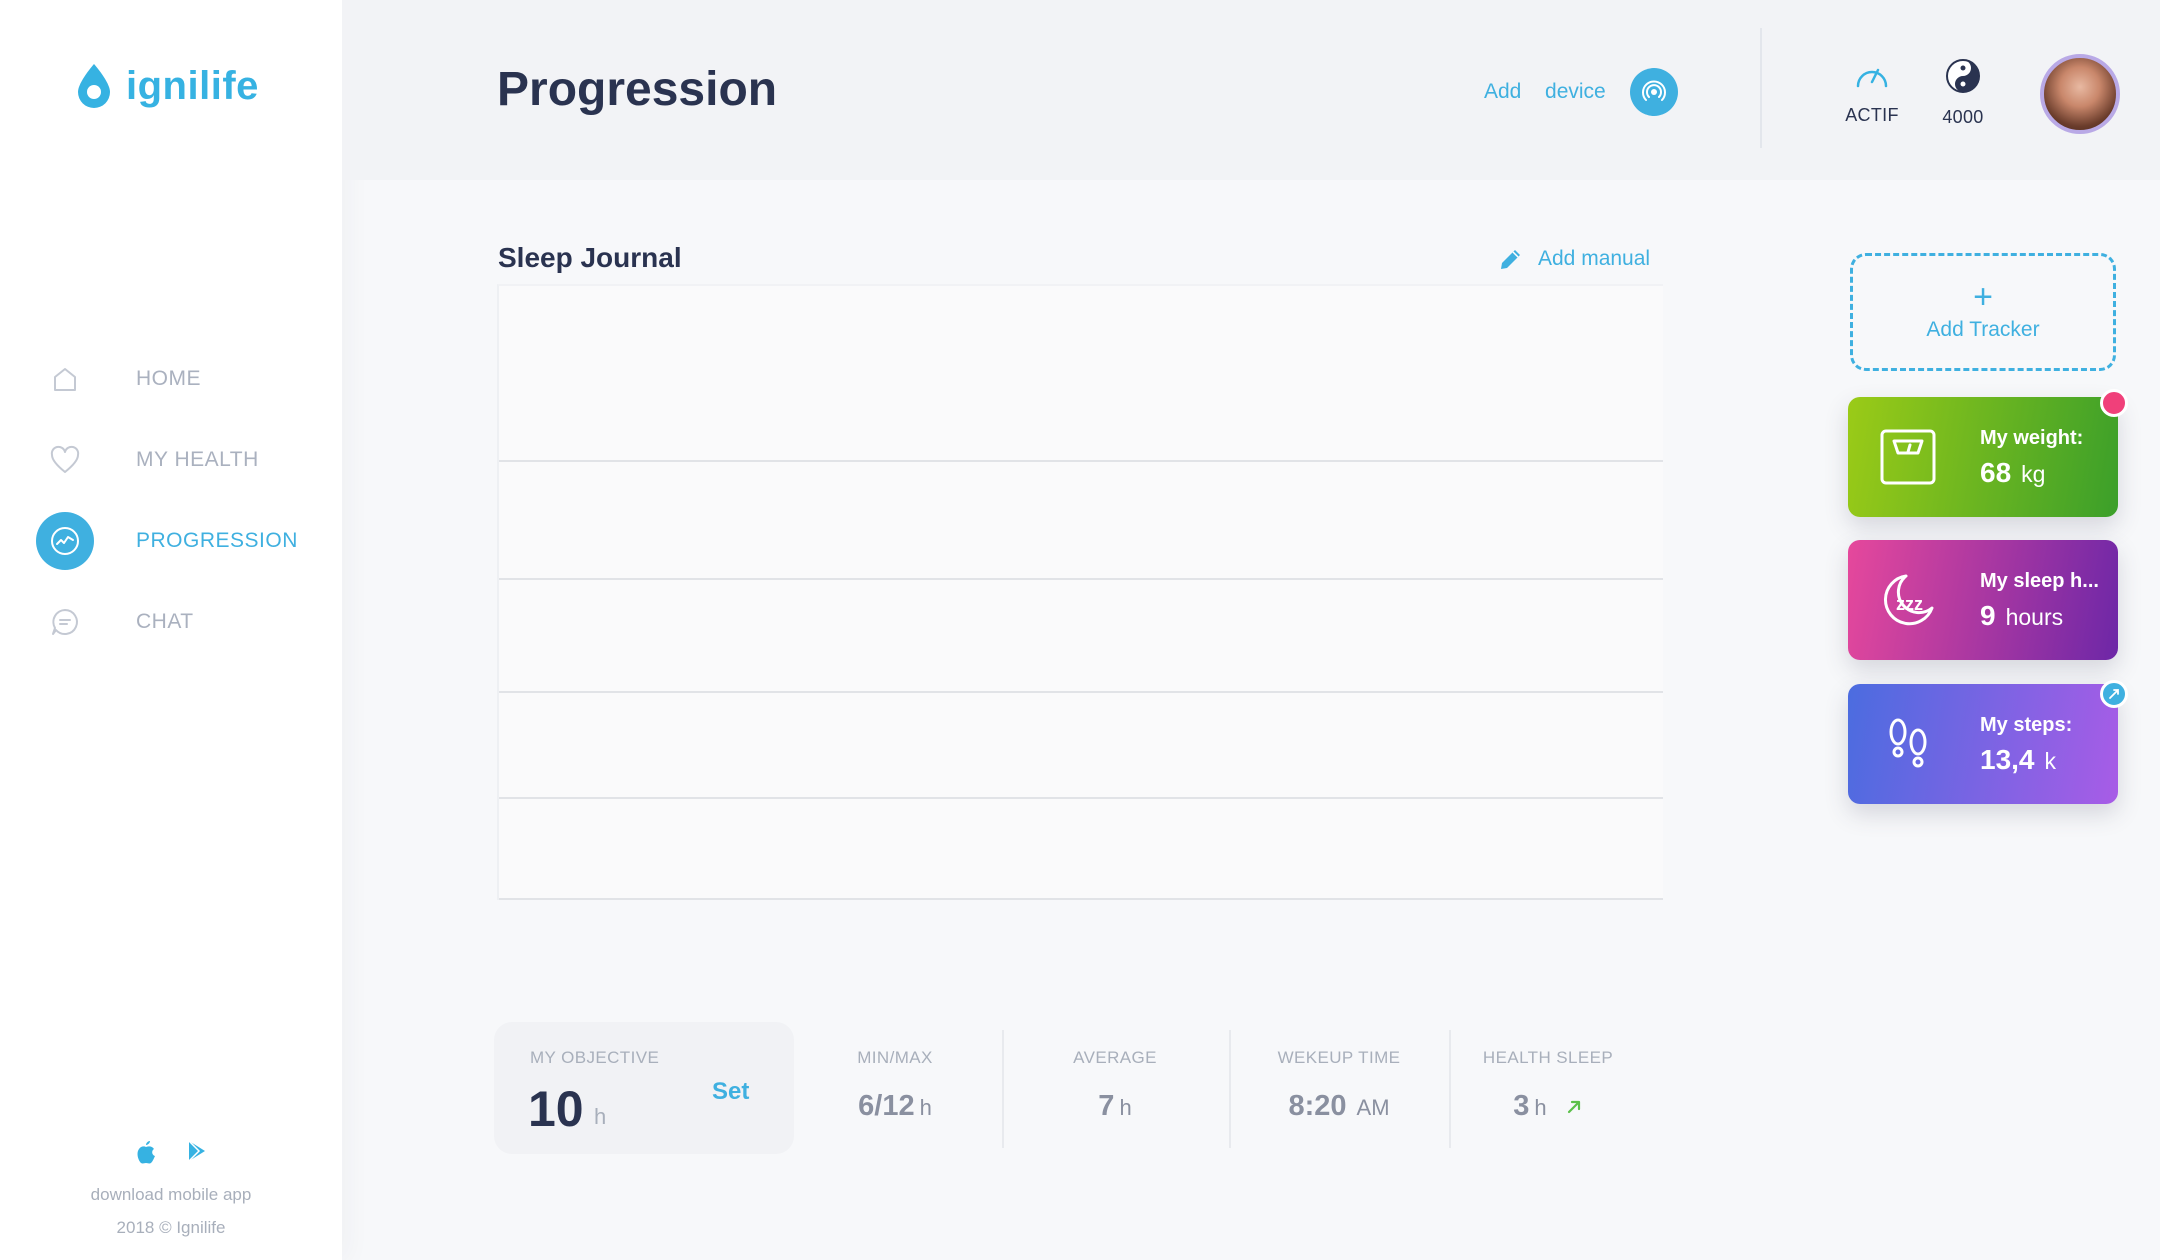  Describe the element at coordinates (2114, 694) in the screenshot. I see `sync-badge-icon` at that location.